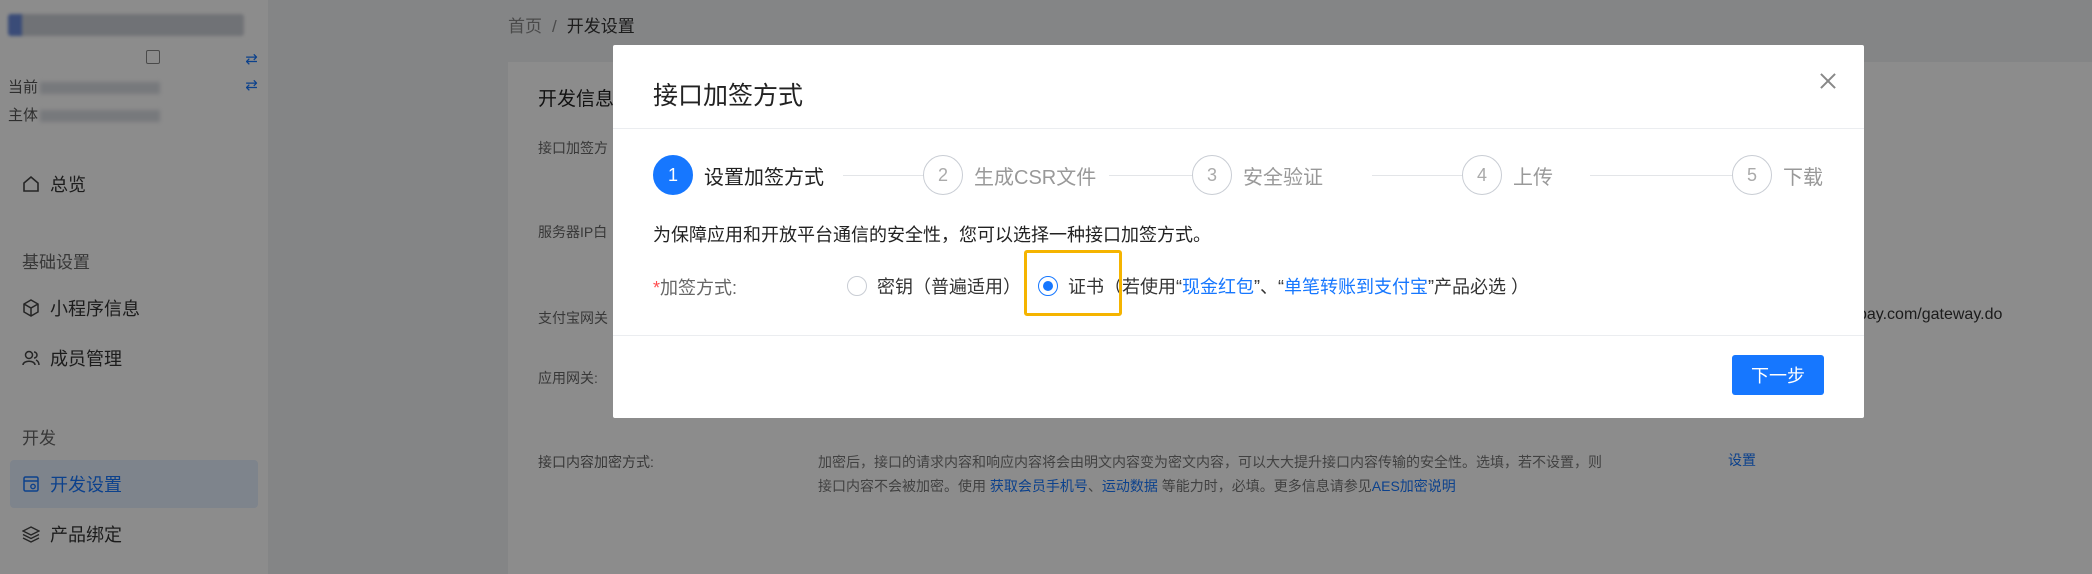 The width and height of the screenshot is (2092, 574). What do you see at coordinates (1478, 287) in the screenshot?
I see `cert-label-post: ”产品必选 ）` at bounding box center [1478, 287].